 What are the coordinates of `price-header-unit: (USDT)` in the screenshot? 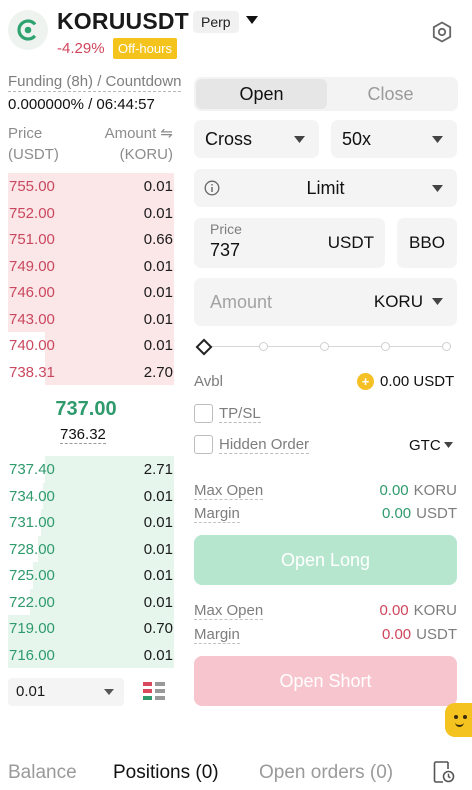 It's located at (33, 154).